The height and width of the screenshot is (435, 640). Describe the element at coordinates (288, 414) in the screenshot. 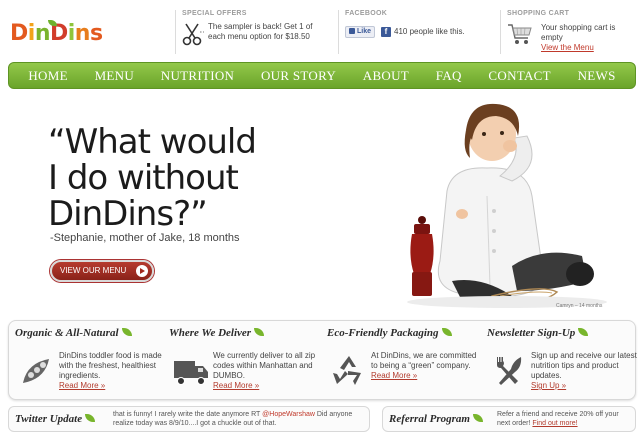

I see `twitter-handle-link: @HopeWarshaw` at that location.